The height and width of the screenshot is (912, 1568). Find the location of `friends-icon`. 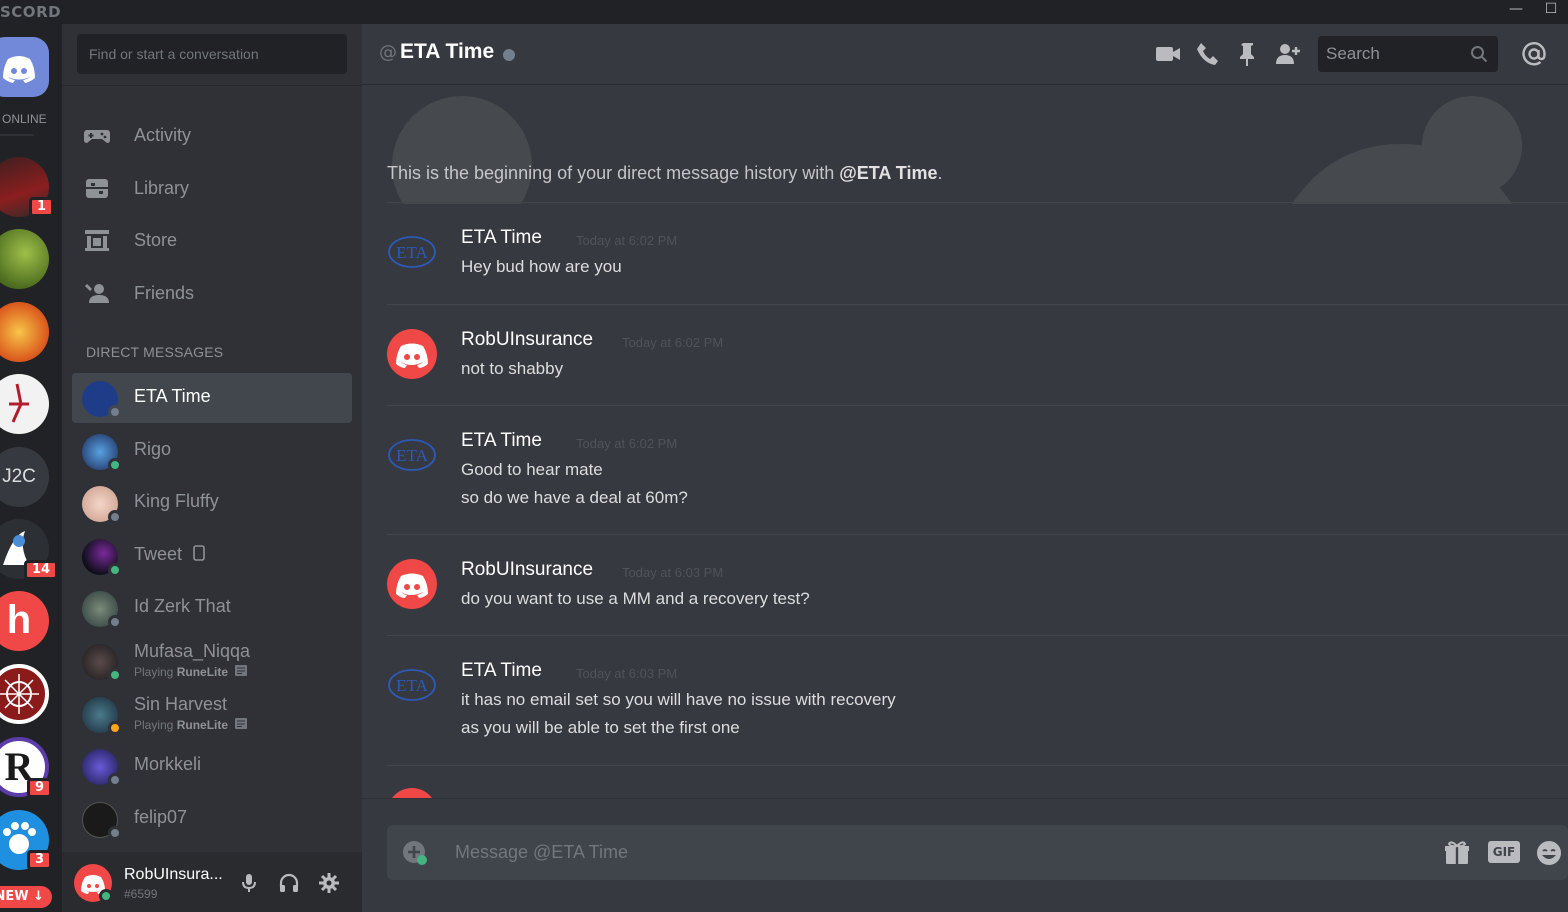

friends-icon is located at coordinates (96, 293).